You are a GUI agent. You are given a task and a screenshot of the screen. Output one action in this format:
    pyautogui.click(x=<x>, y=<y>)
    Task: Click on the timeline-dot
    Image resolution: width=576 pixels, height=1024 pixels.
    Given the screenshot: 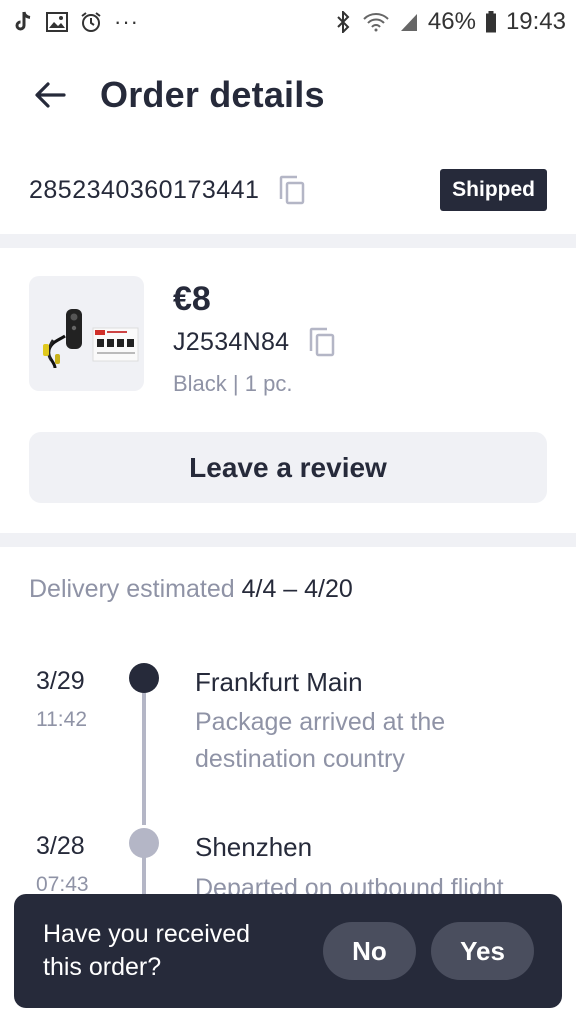 What is the action you would take?
    pyautogui.click(x=144, y=843)
    